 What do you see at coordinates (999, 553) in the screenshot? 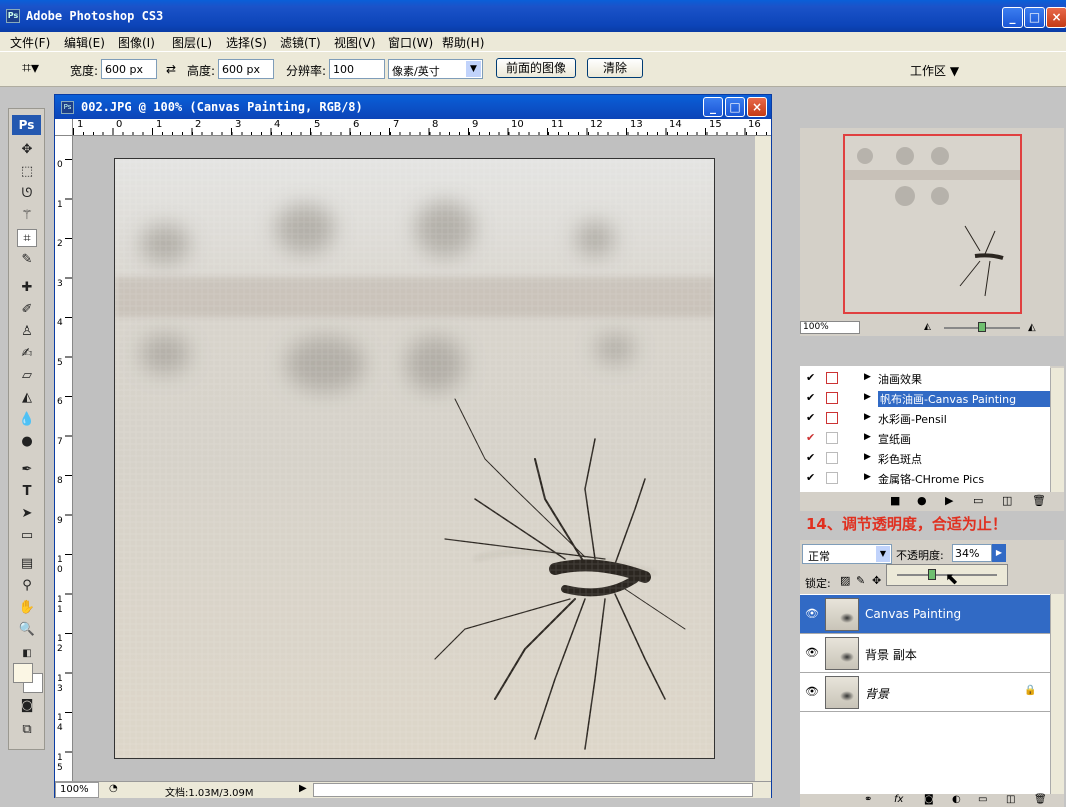
I see `opacity-arrow-button: ▶` at bounding box center [999, 553].